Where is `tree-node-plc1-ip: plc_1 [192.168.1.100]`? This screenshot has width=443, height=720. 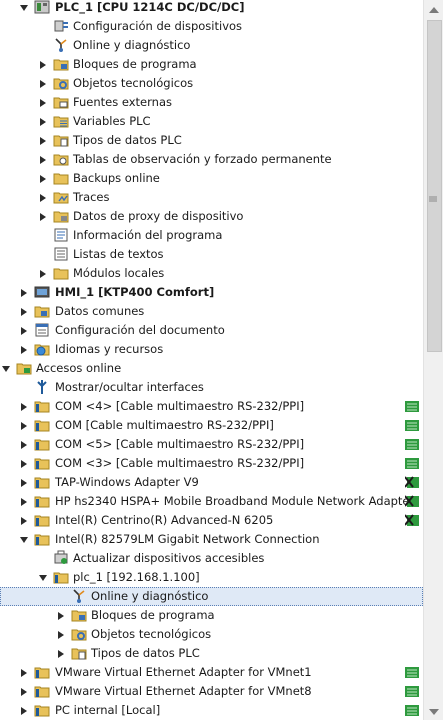
tree-node-plc1-ip: plc_1 [192.168.1.100] is located at coordinates (211, 577).